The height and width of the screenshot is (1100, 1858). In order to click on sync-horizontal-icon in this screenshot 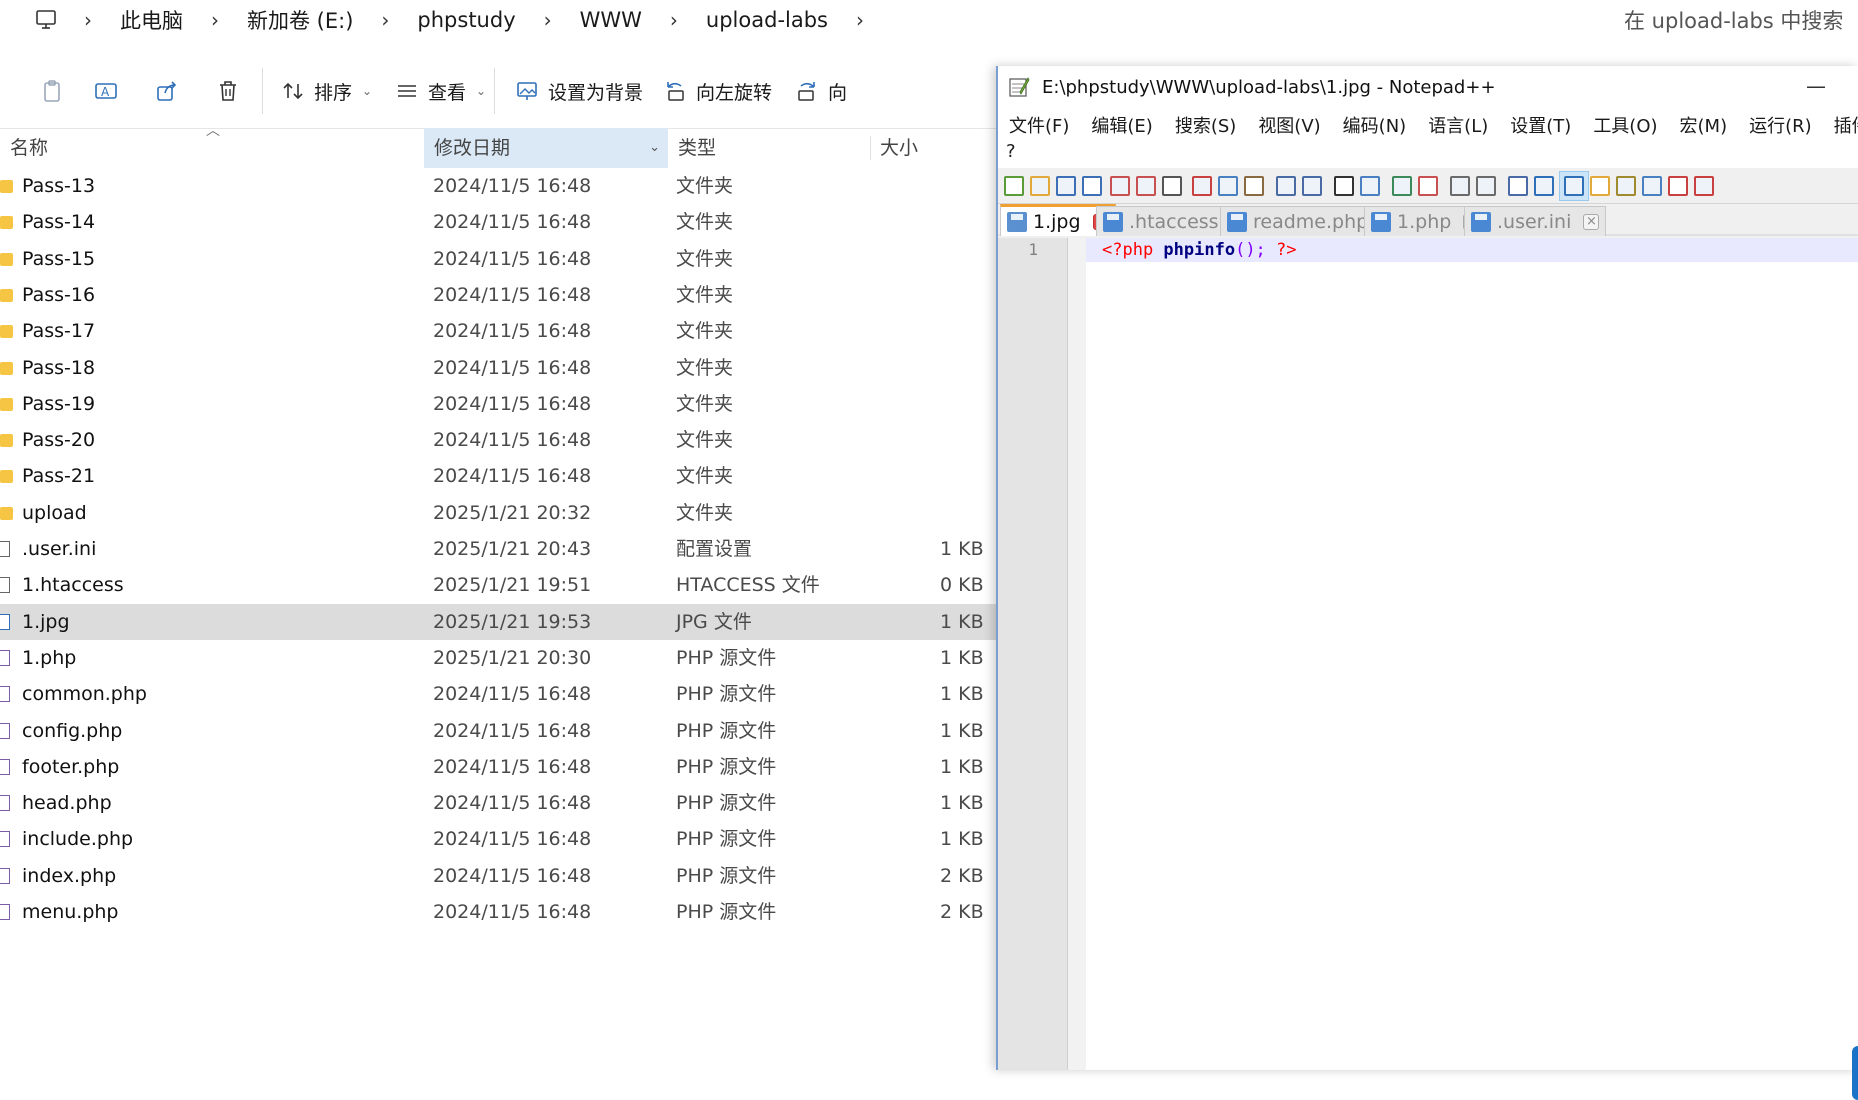, I will do `click(1486, 186)`.